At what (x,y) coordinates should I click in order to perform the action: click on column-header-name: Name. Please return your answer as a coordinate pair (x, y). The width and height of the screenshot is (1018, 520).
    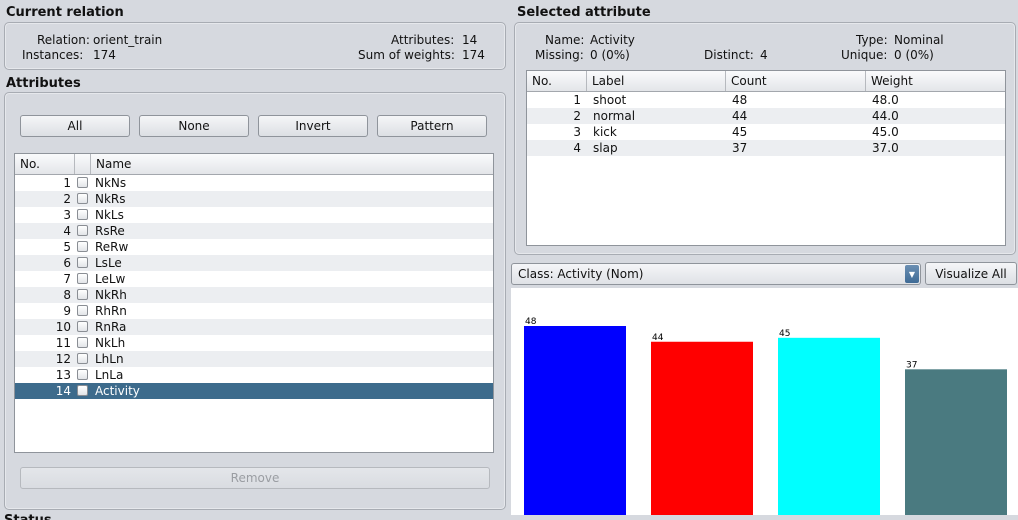
    Looking at the image, I should click on (292, 164).